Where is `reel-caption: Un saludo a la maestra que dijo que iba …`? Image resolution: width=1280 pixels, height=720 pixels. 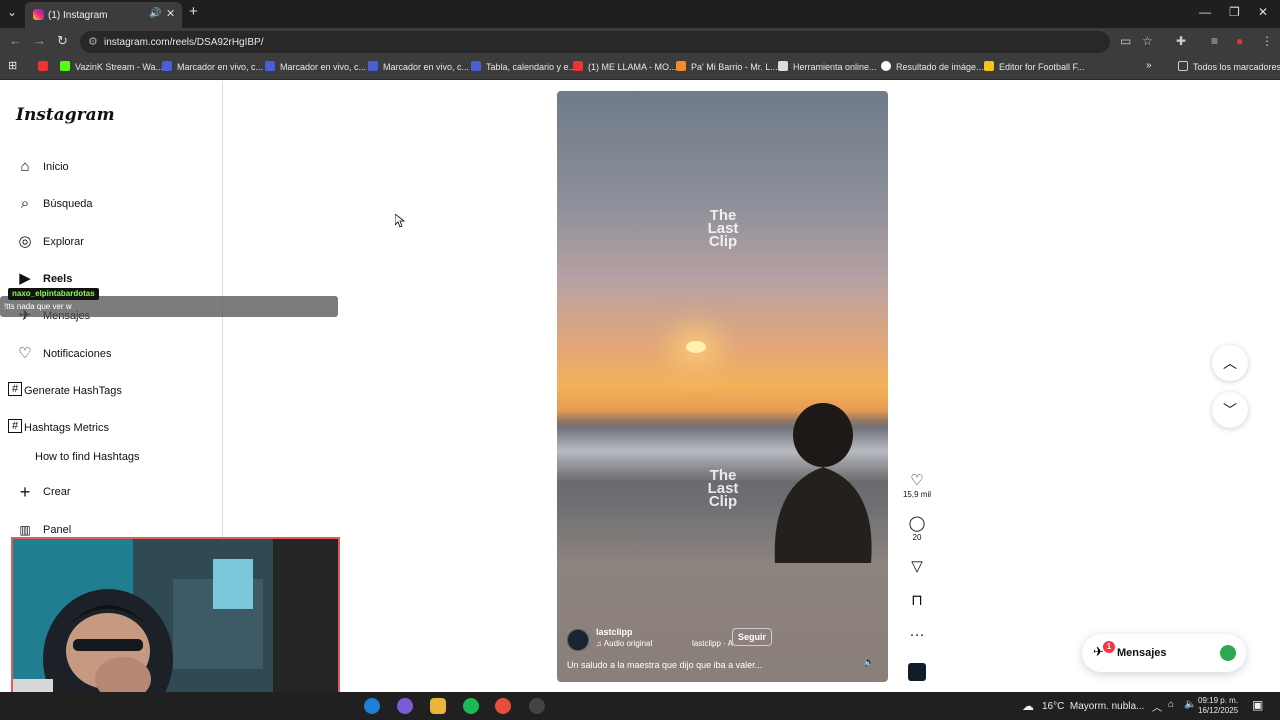
reel-caption: Un saludo a la maestra que dijo que iba … is located at coordinates (664, 665).